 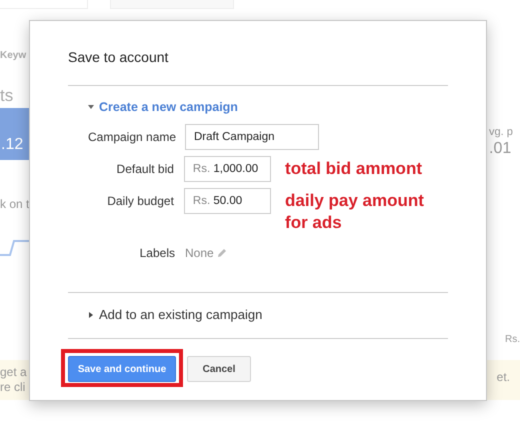 I want to click on background-text: Keyw, so click(x=13, y=55).